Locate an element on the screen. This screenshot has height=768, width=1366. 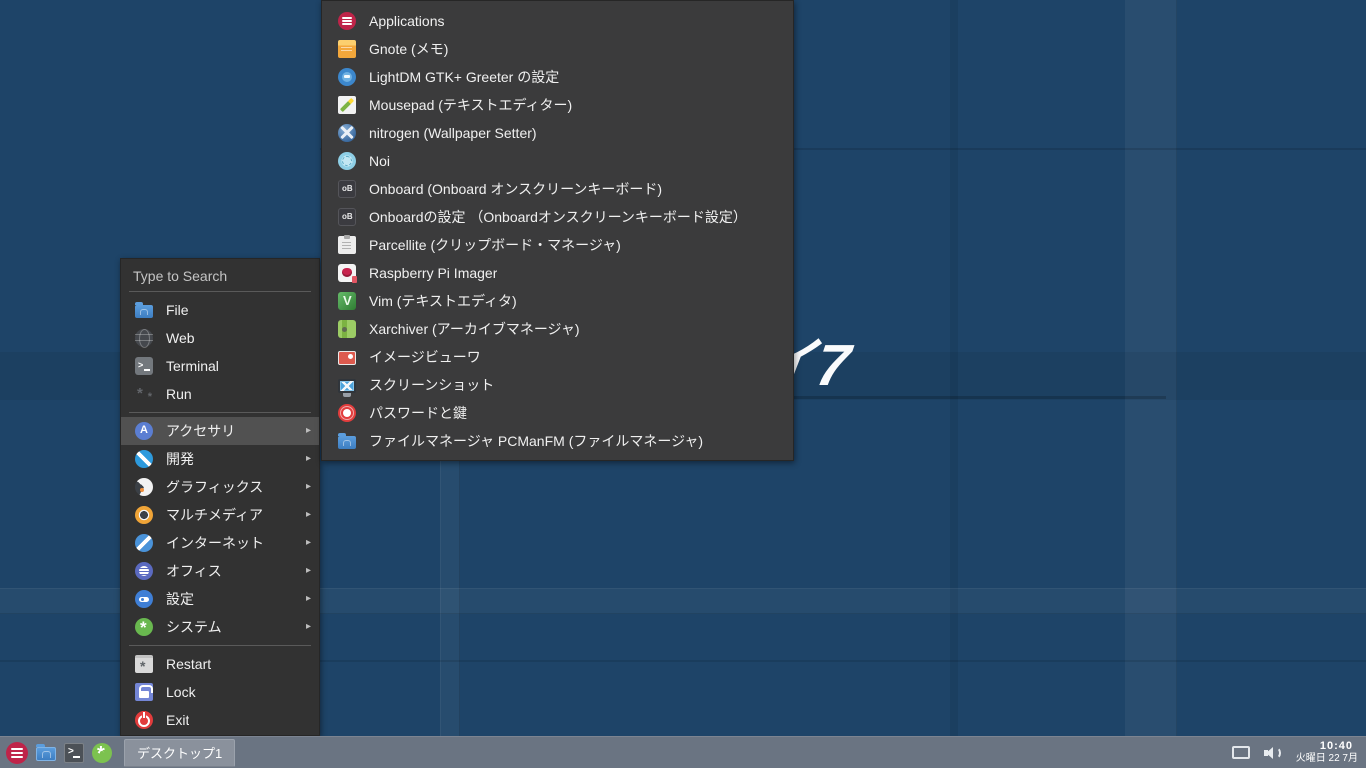
menu-item-run: Run is located at coordinates (220, 394).